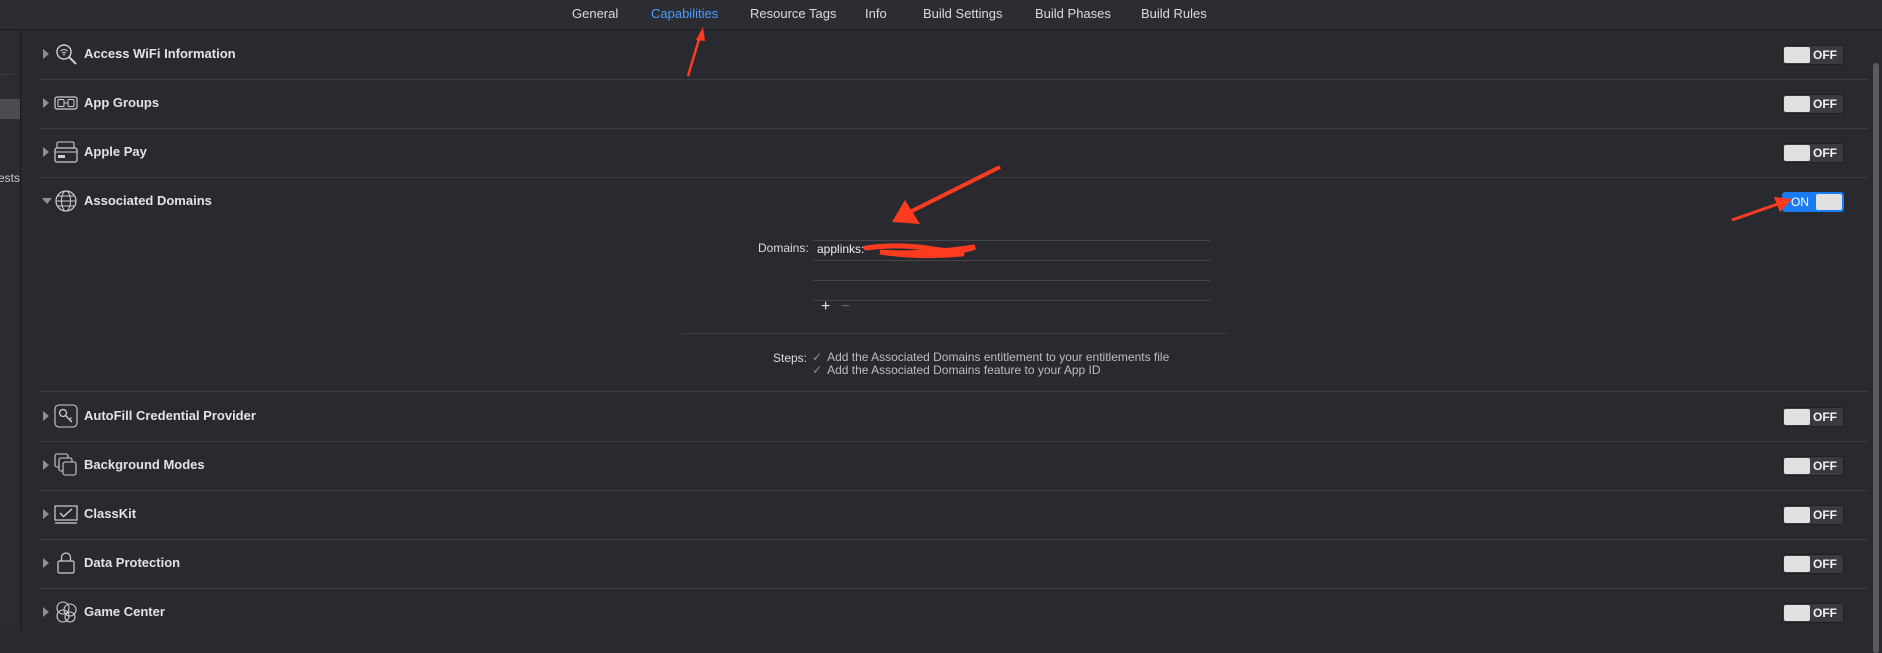  I want to click on tab-resource-tags: Resource Tags, so click(793, 13).